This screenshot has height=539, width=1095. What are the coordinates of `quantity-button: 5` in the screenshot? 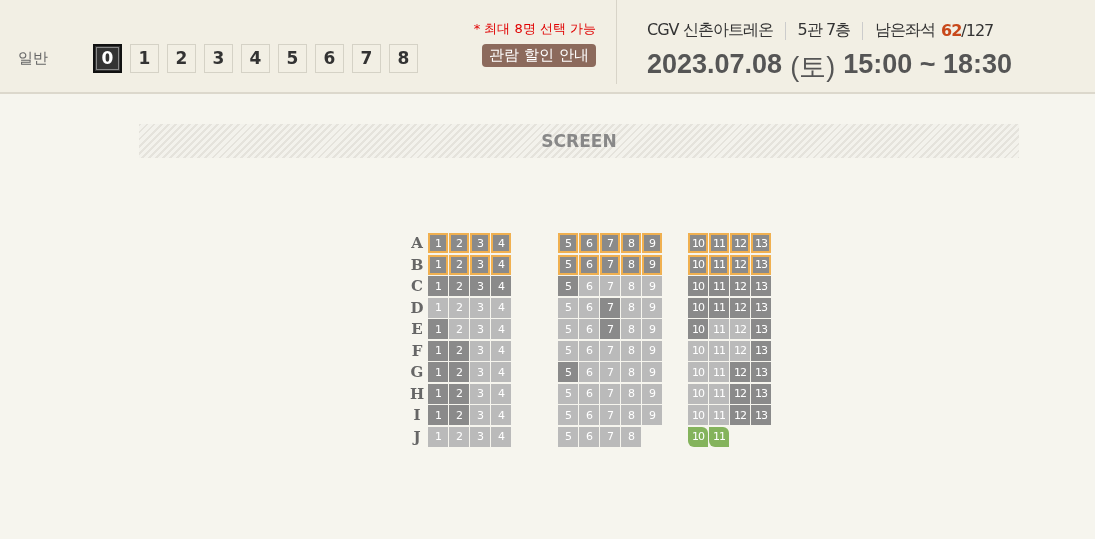 It's located at (292, 58).